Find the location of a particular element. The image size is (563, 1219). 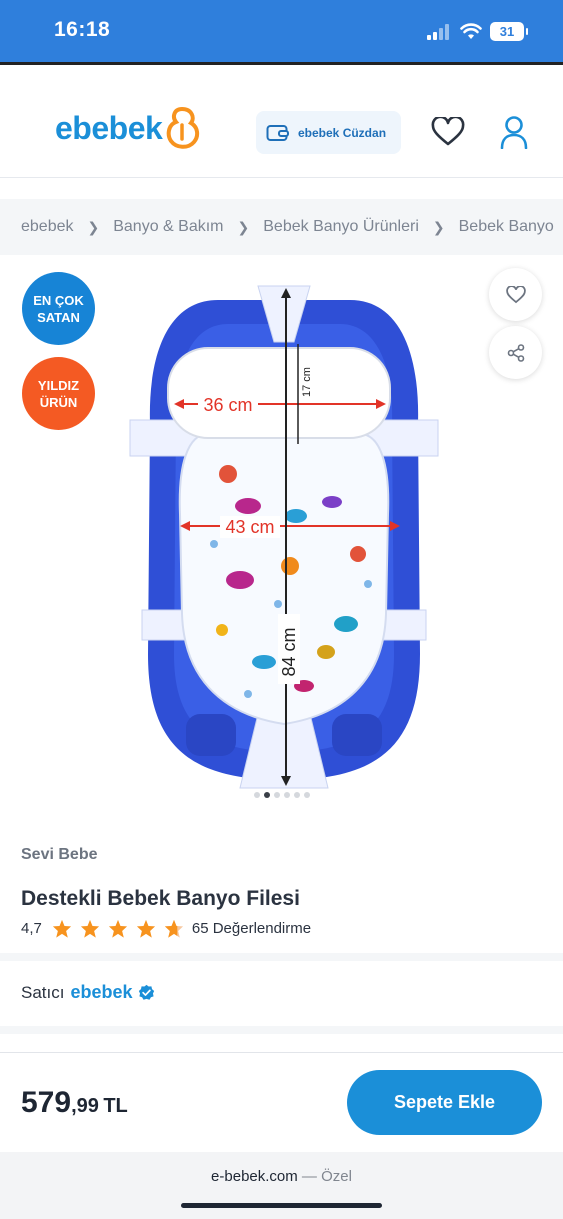

star-product-line-2: ÜRÜN is located at coordinates (58, 402).